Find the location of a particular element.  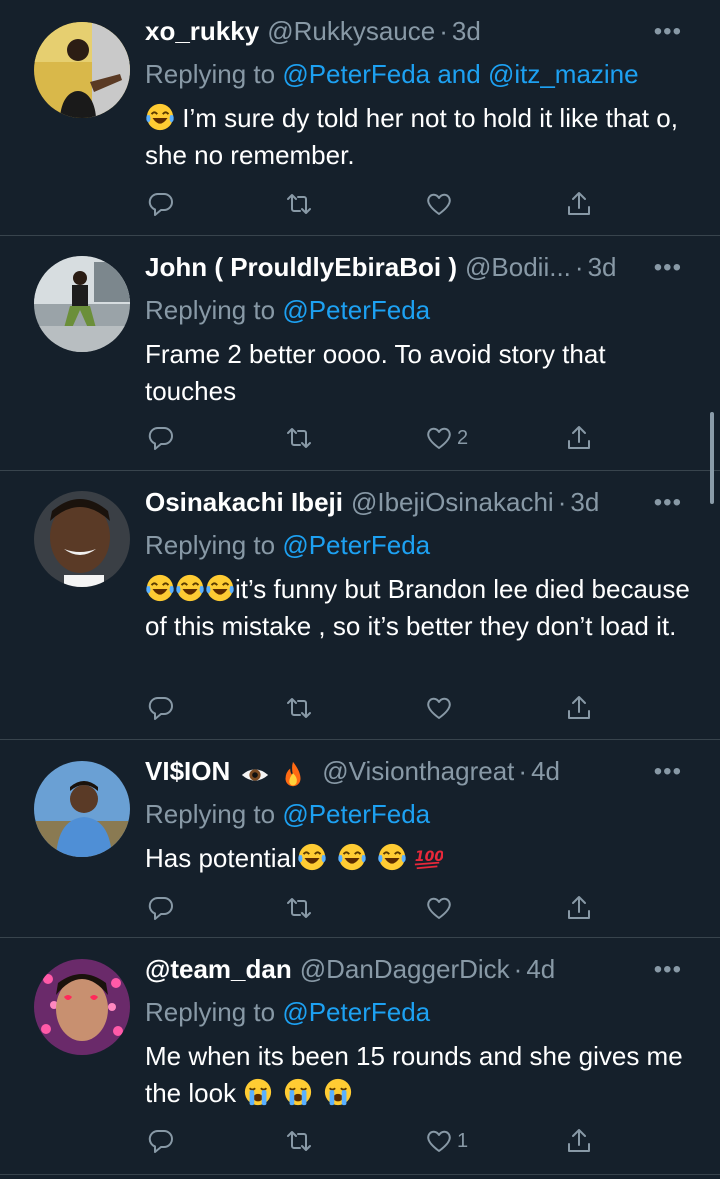

replying-to-link: @PeterFeda and @itz_mazine is located at coordinates (460, 74).